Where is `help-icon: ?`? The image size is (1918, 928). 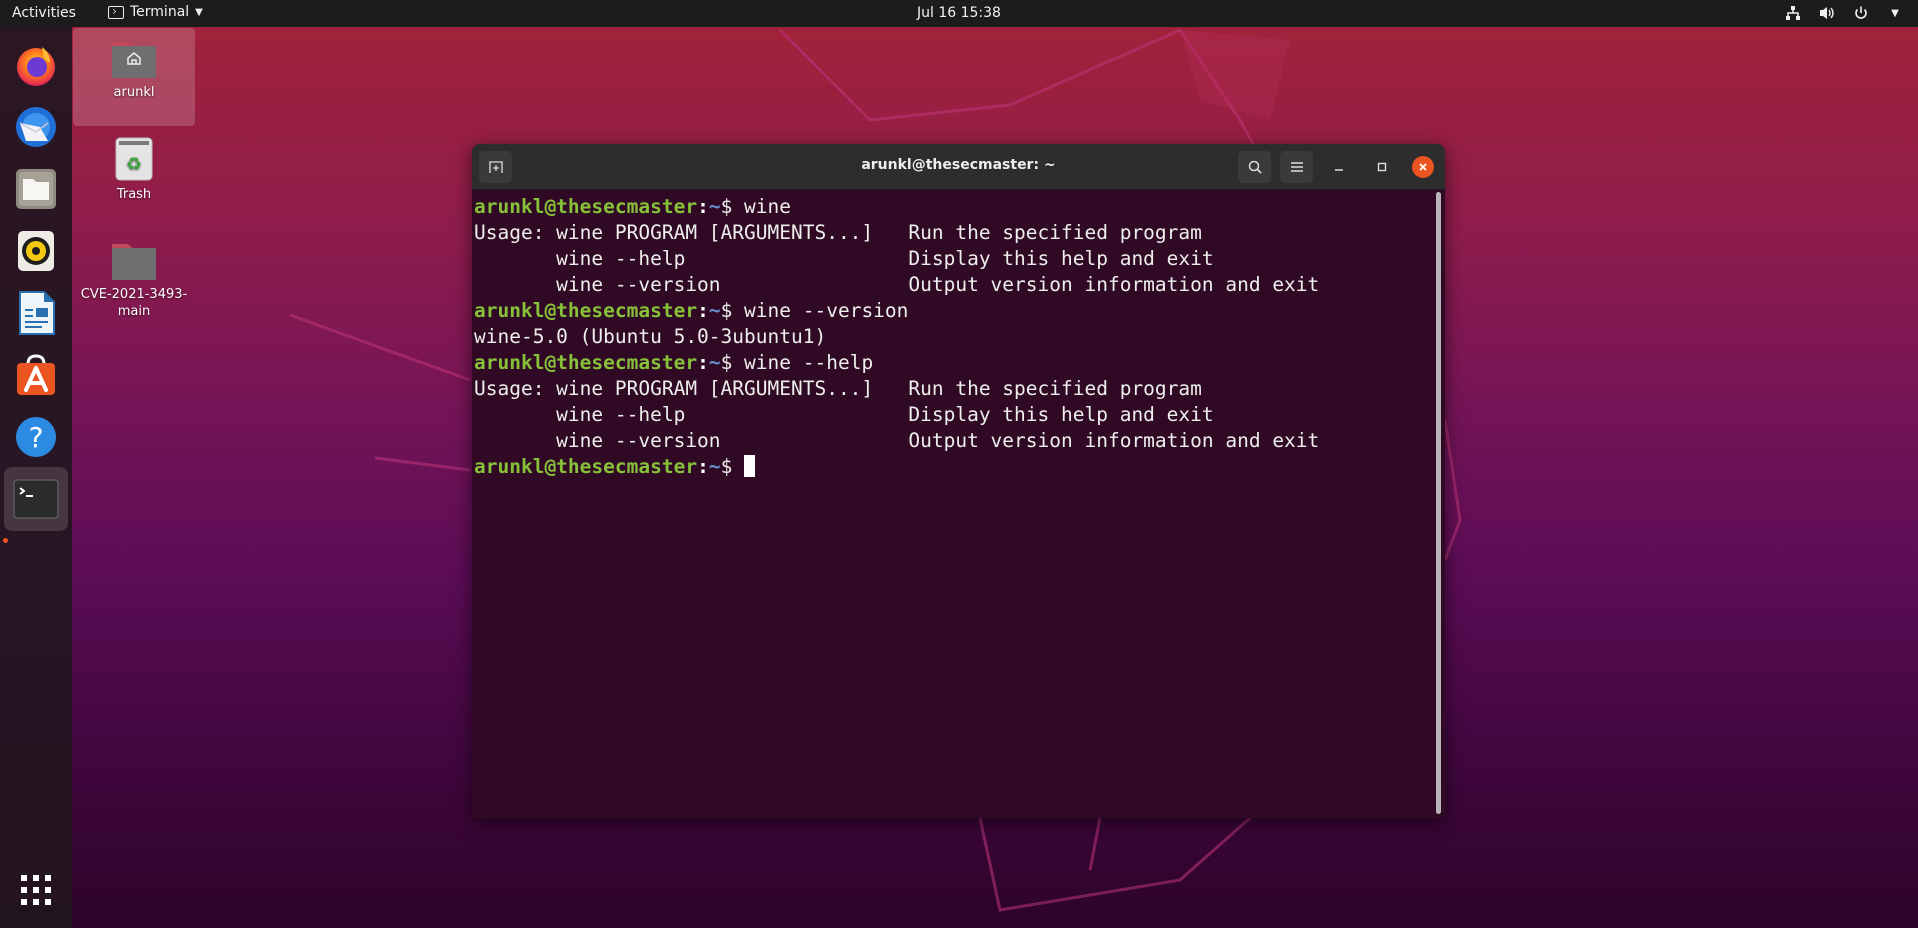 help-icon: ? is located at coordinates (36, 437).